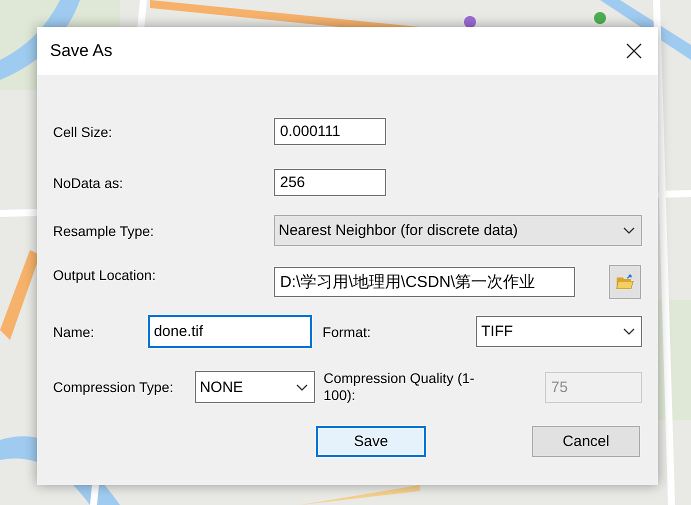 The height and width of the screenshot is (505, 691). I want to click on input-field: 0.000111, so click(330, 131).